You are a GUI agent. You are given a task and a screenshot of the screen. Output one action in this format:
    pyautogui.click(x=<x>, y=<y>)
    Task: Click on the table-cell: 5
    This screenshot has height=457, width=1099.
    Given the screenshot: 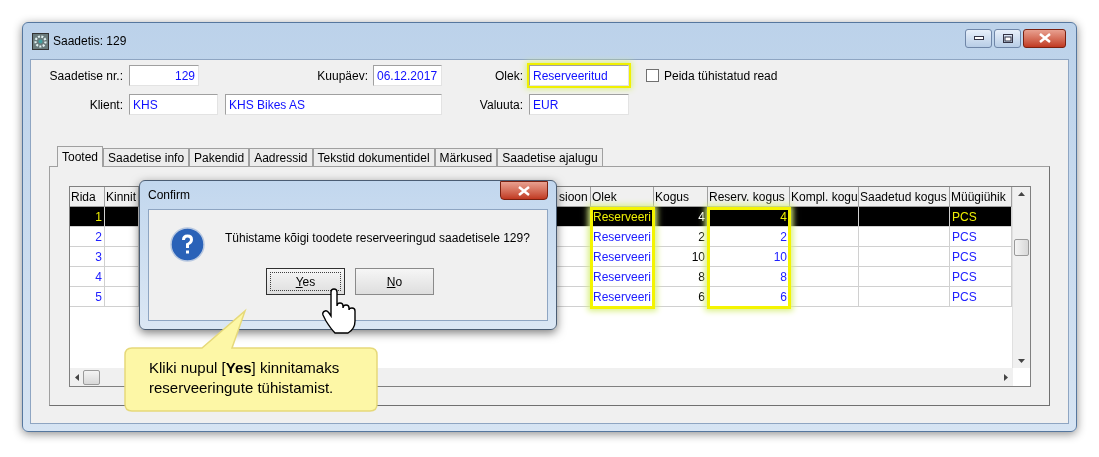 What is the action you would take?
    pyautogui.click(x=87, y=297)
    